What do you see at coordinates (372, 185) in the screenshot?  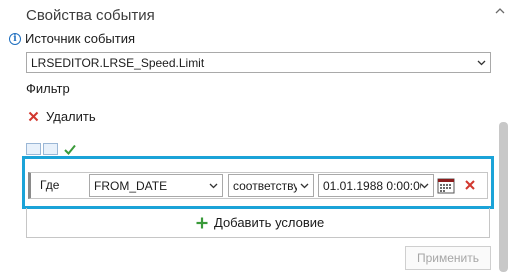 I see `value-select-value: 01.01.1988 0:00:00` at bounding box center [372, 185].